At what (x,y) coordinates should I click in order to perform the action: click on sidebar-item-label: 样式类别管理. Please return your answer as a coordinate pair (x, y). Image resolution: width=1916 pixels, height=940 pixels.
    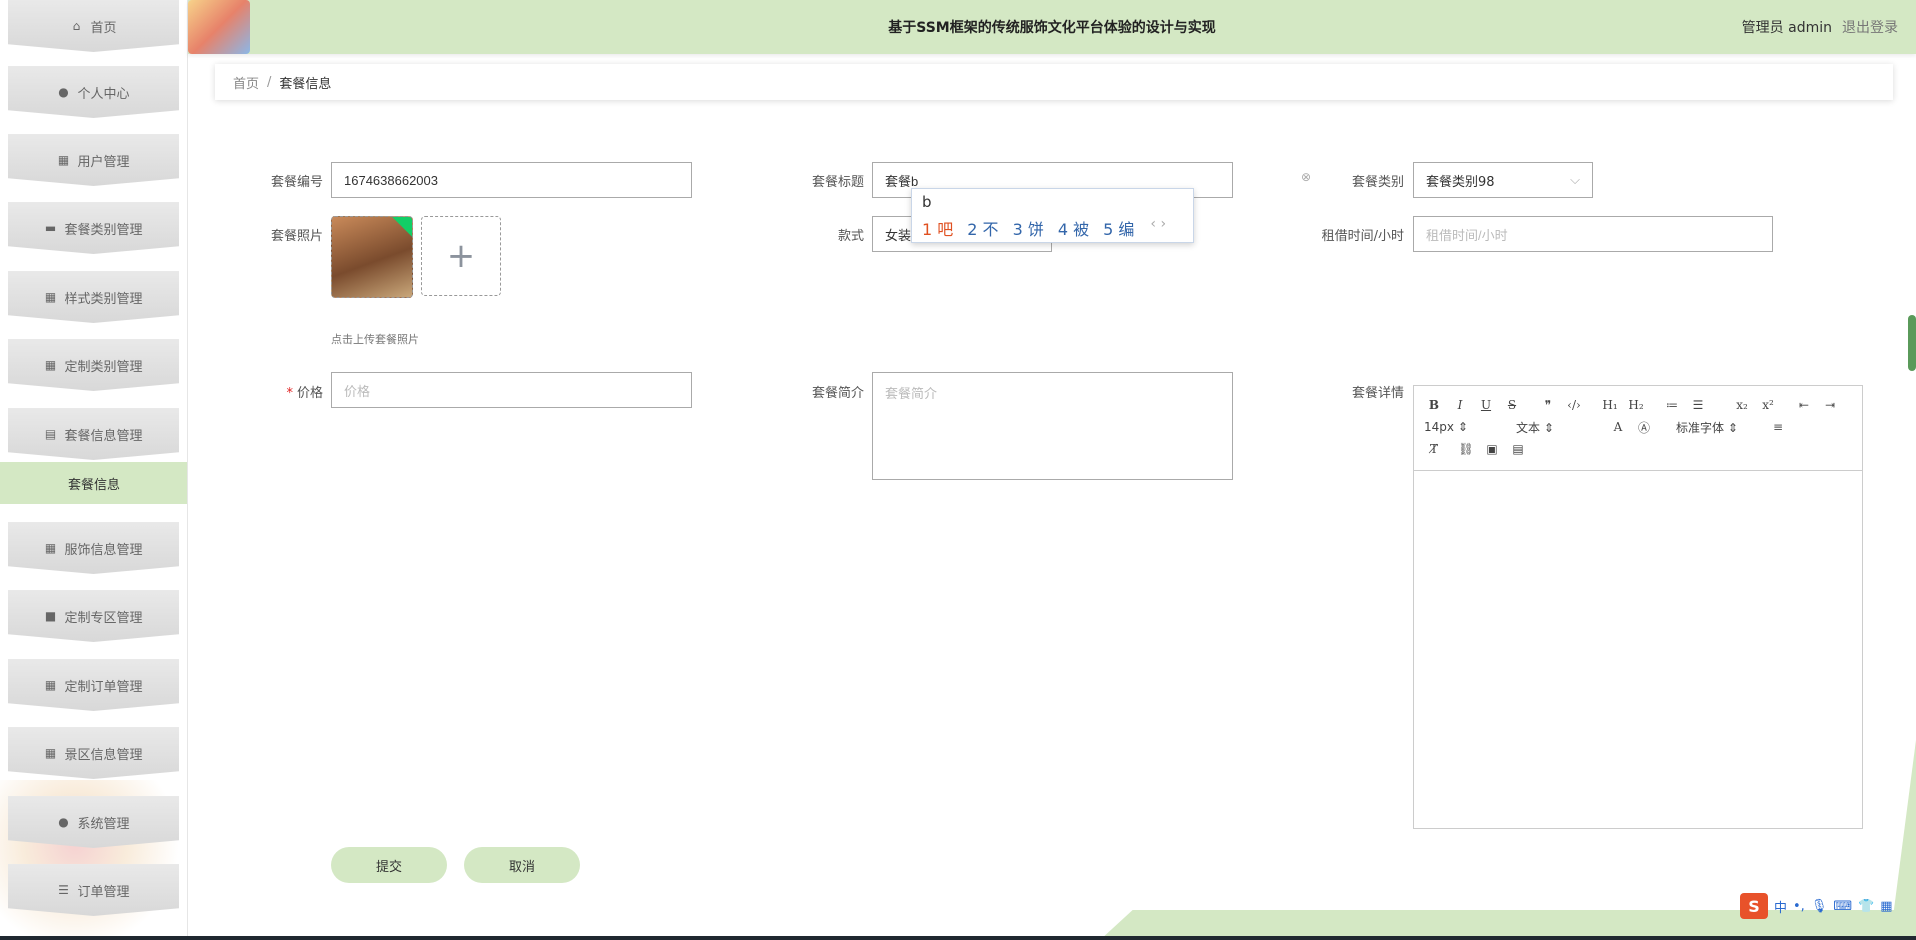
    Looking at the image, I should click on (103, 299).